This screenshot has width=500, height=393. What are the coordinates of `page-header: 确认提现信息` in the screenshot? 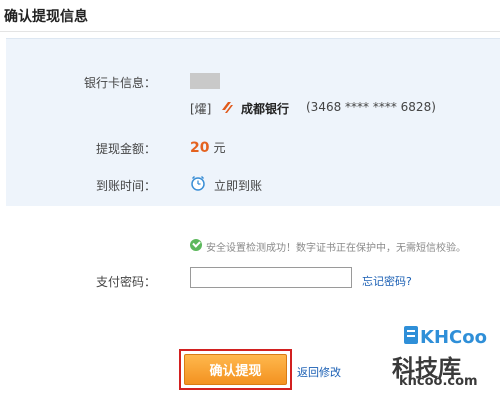 It's located at (250, 16).